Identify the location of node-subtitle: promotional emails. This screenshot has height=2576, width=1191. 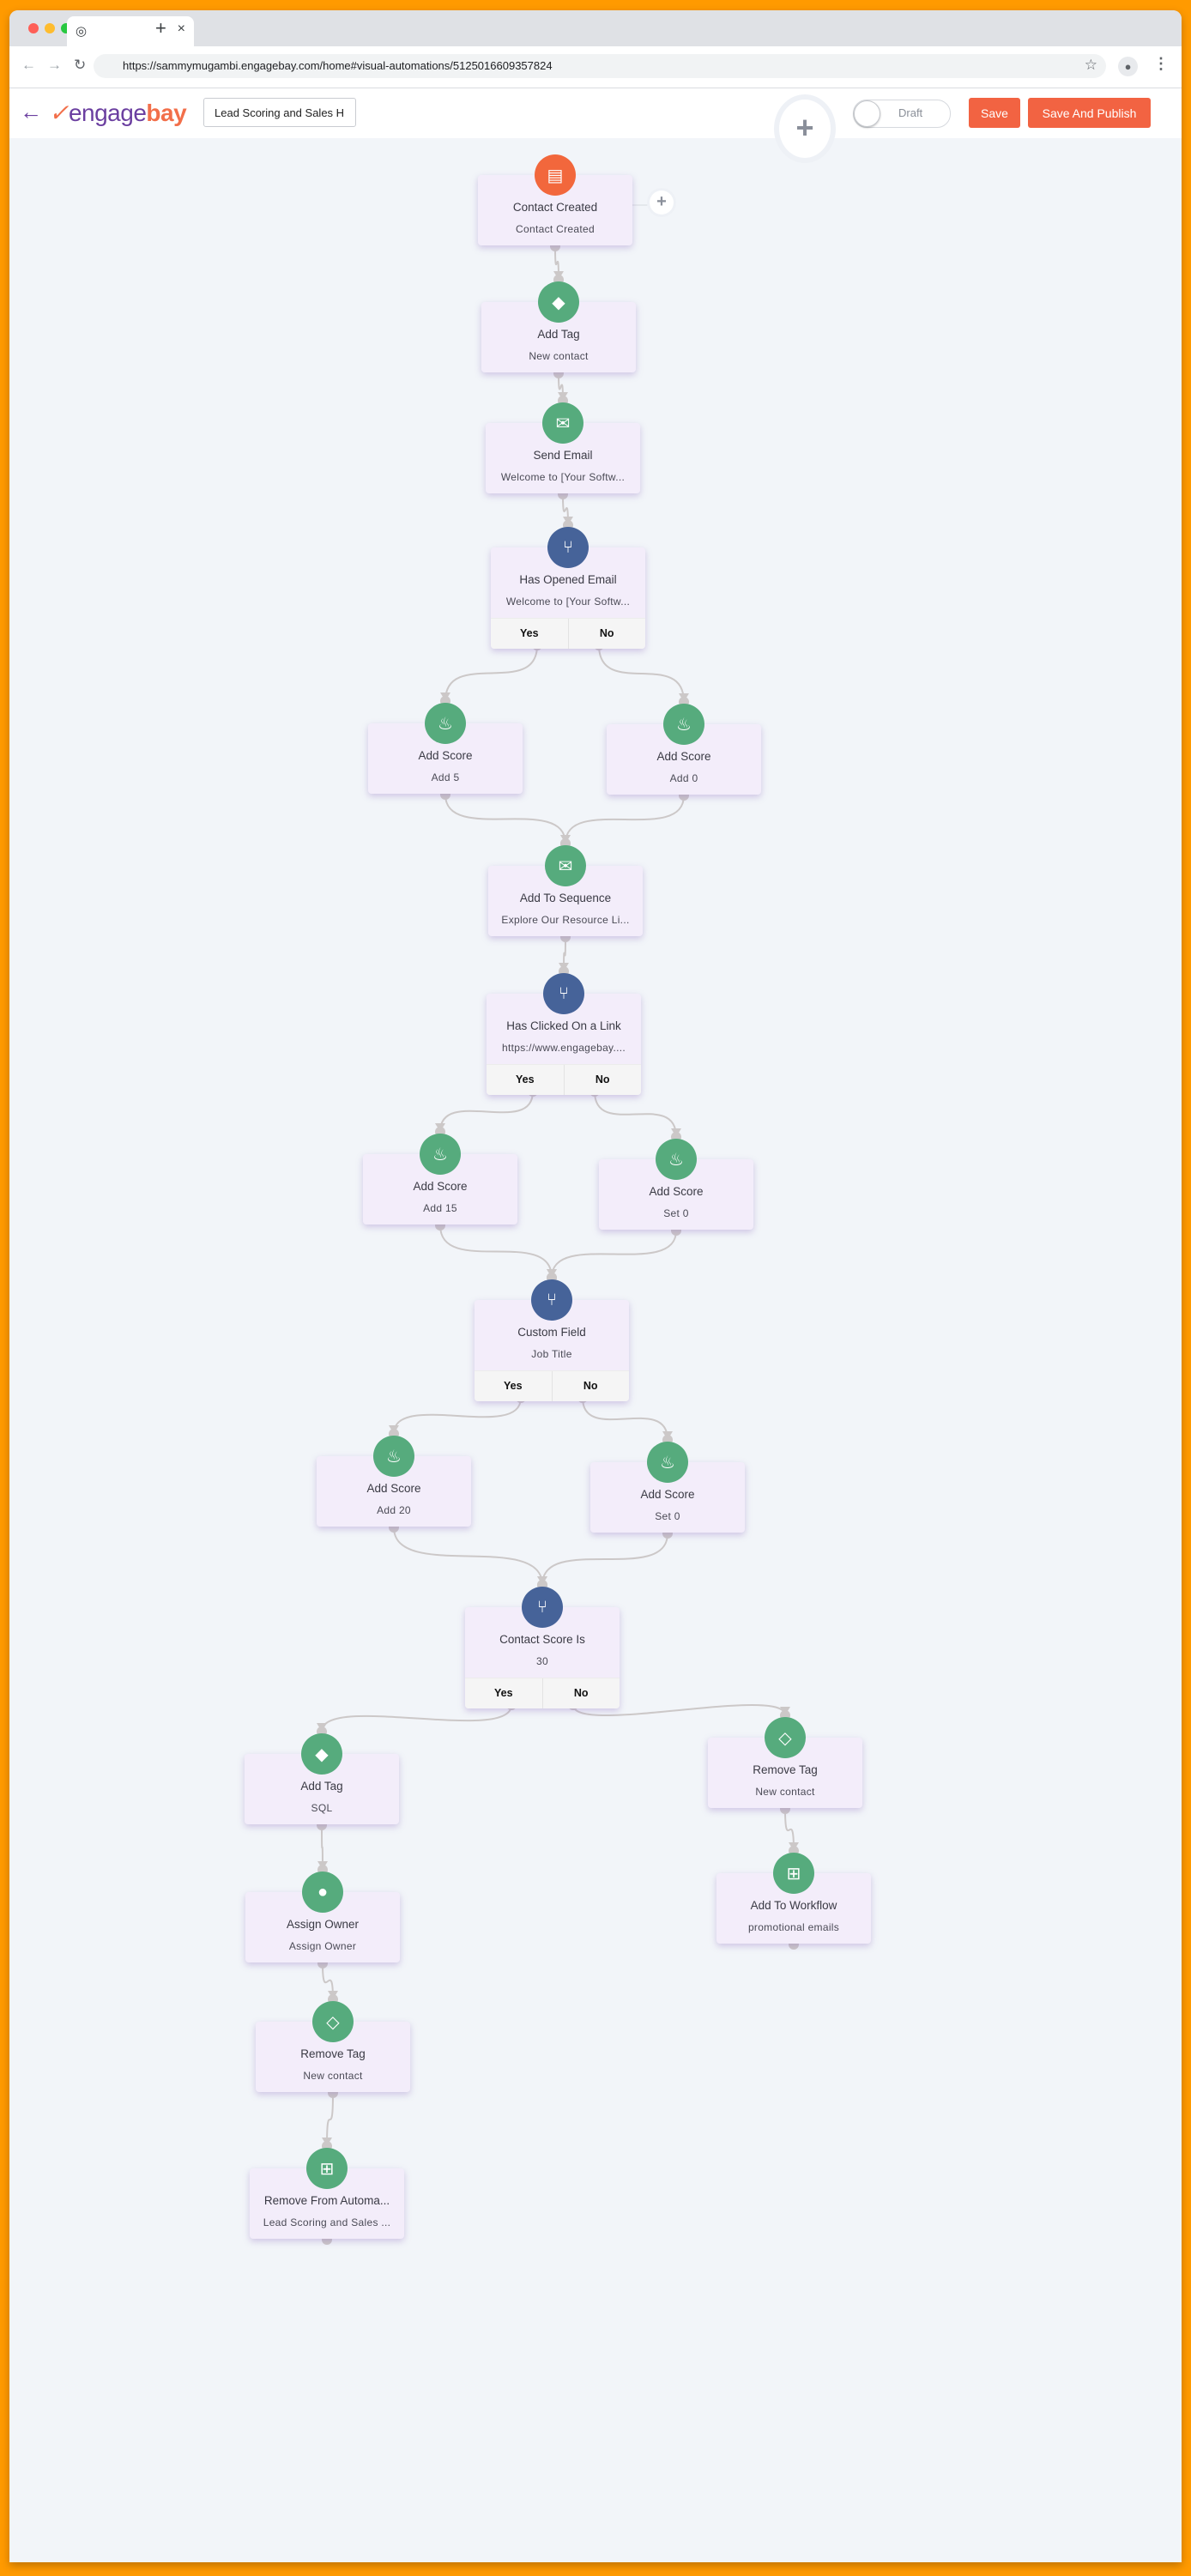
(793, 1927).